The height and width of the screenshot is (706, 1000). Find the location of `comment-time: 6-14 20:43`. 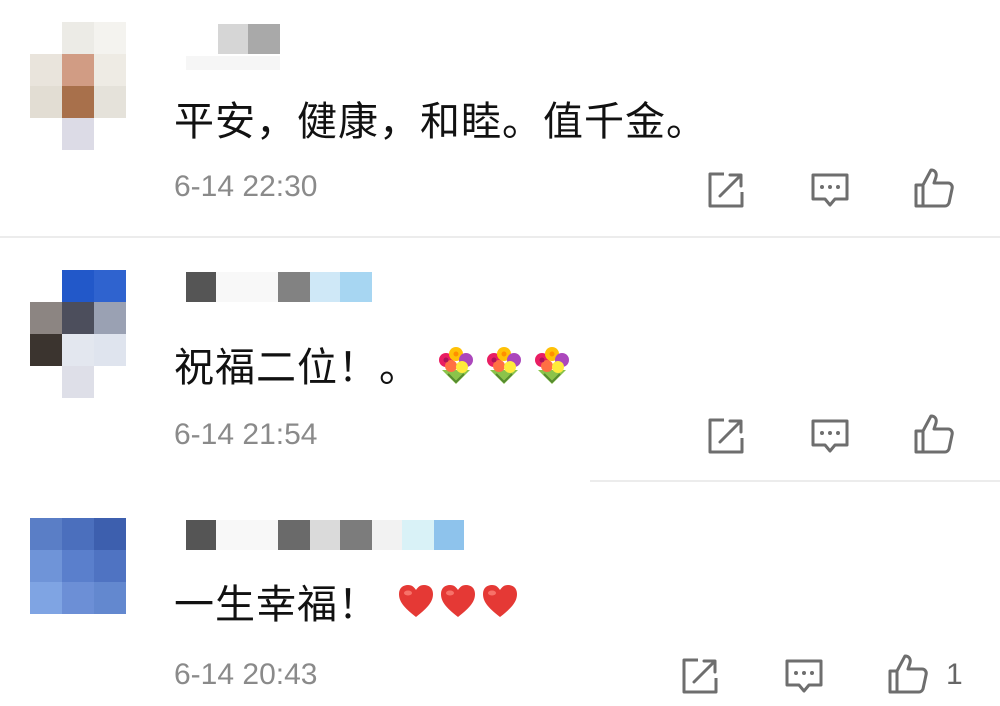

comment-time: 6-14 20:43 is located at coordinates (246, 674).